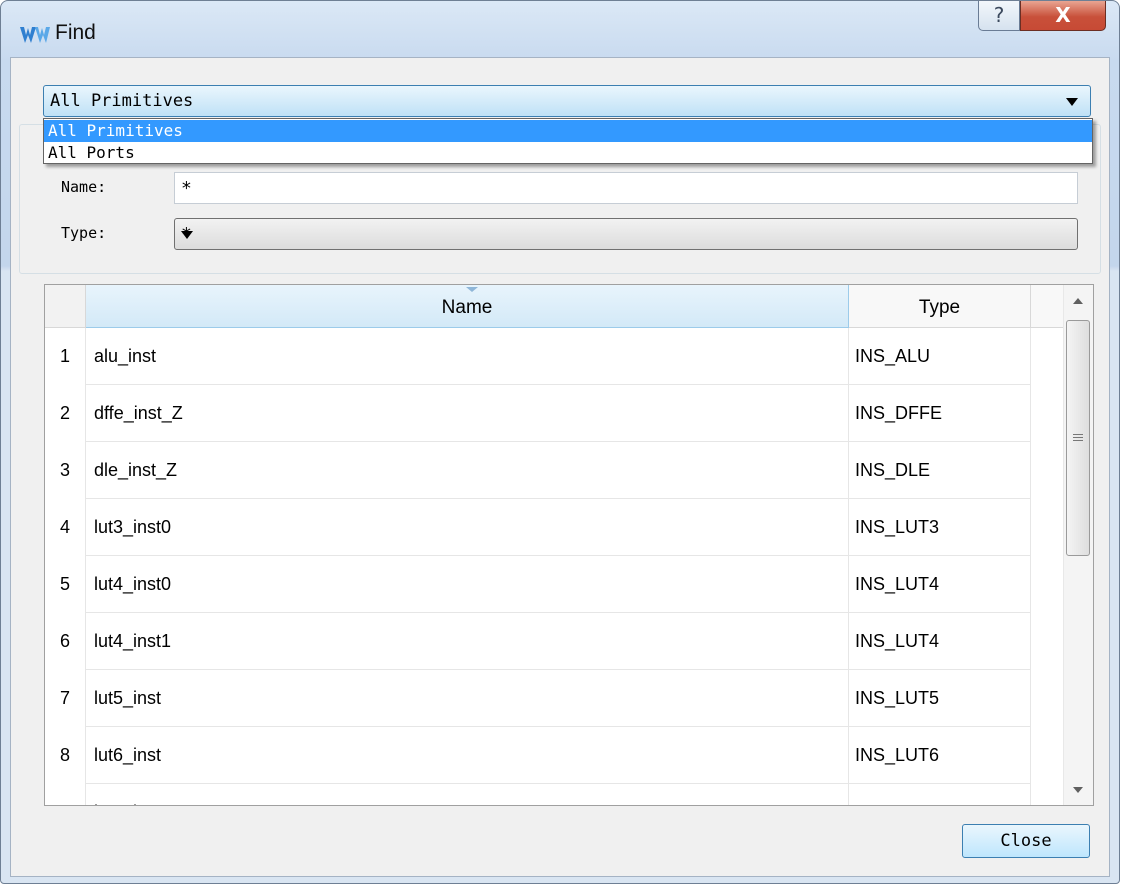 The height and width of the screenshot is (891, 1128). Describe the element at coordinates (472, 289) in the screenshot. I see `sort-indicator-icon` at that location.